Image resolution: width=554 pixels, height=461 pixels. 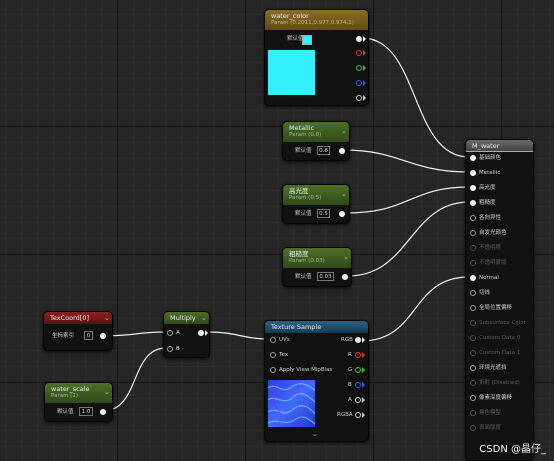 I want to click on result-input-label: 高光度, so click(x=487, y=188).